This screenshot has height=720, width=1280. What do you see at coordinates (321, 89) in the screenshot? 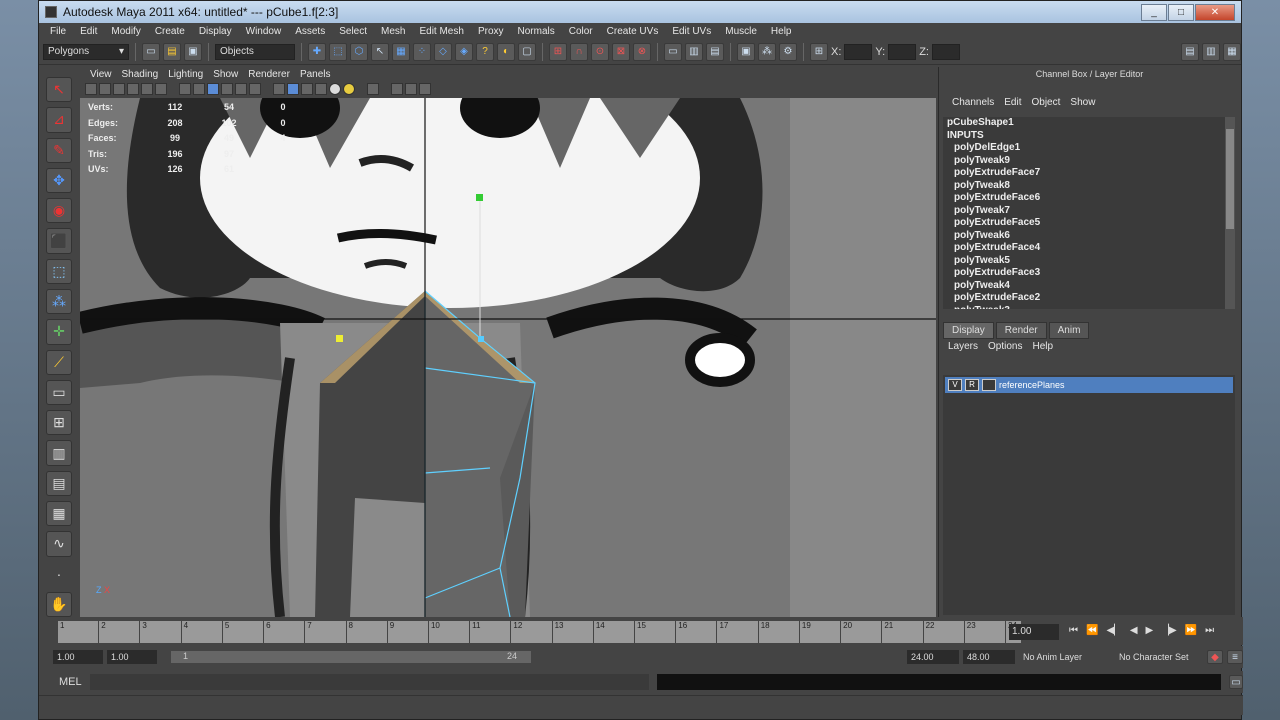
I see `hud-icon` at bounding box center [321, 89].